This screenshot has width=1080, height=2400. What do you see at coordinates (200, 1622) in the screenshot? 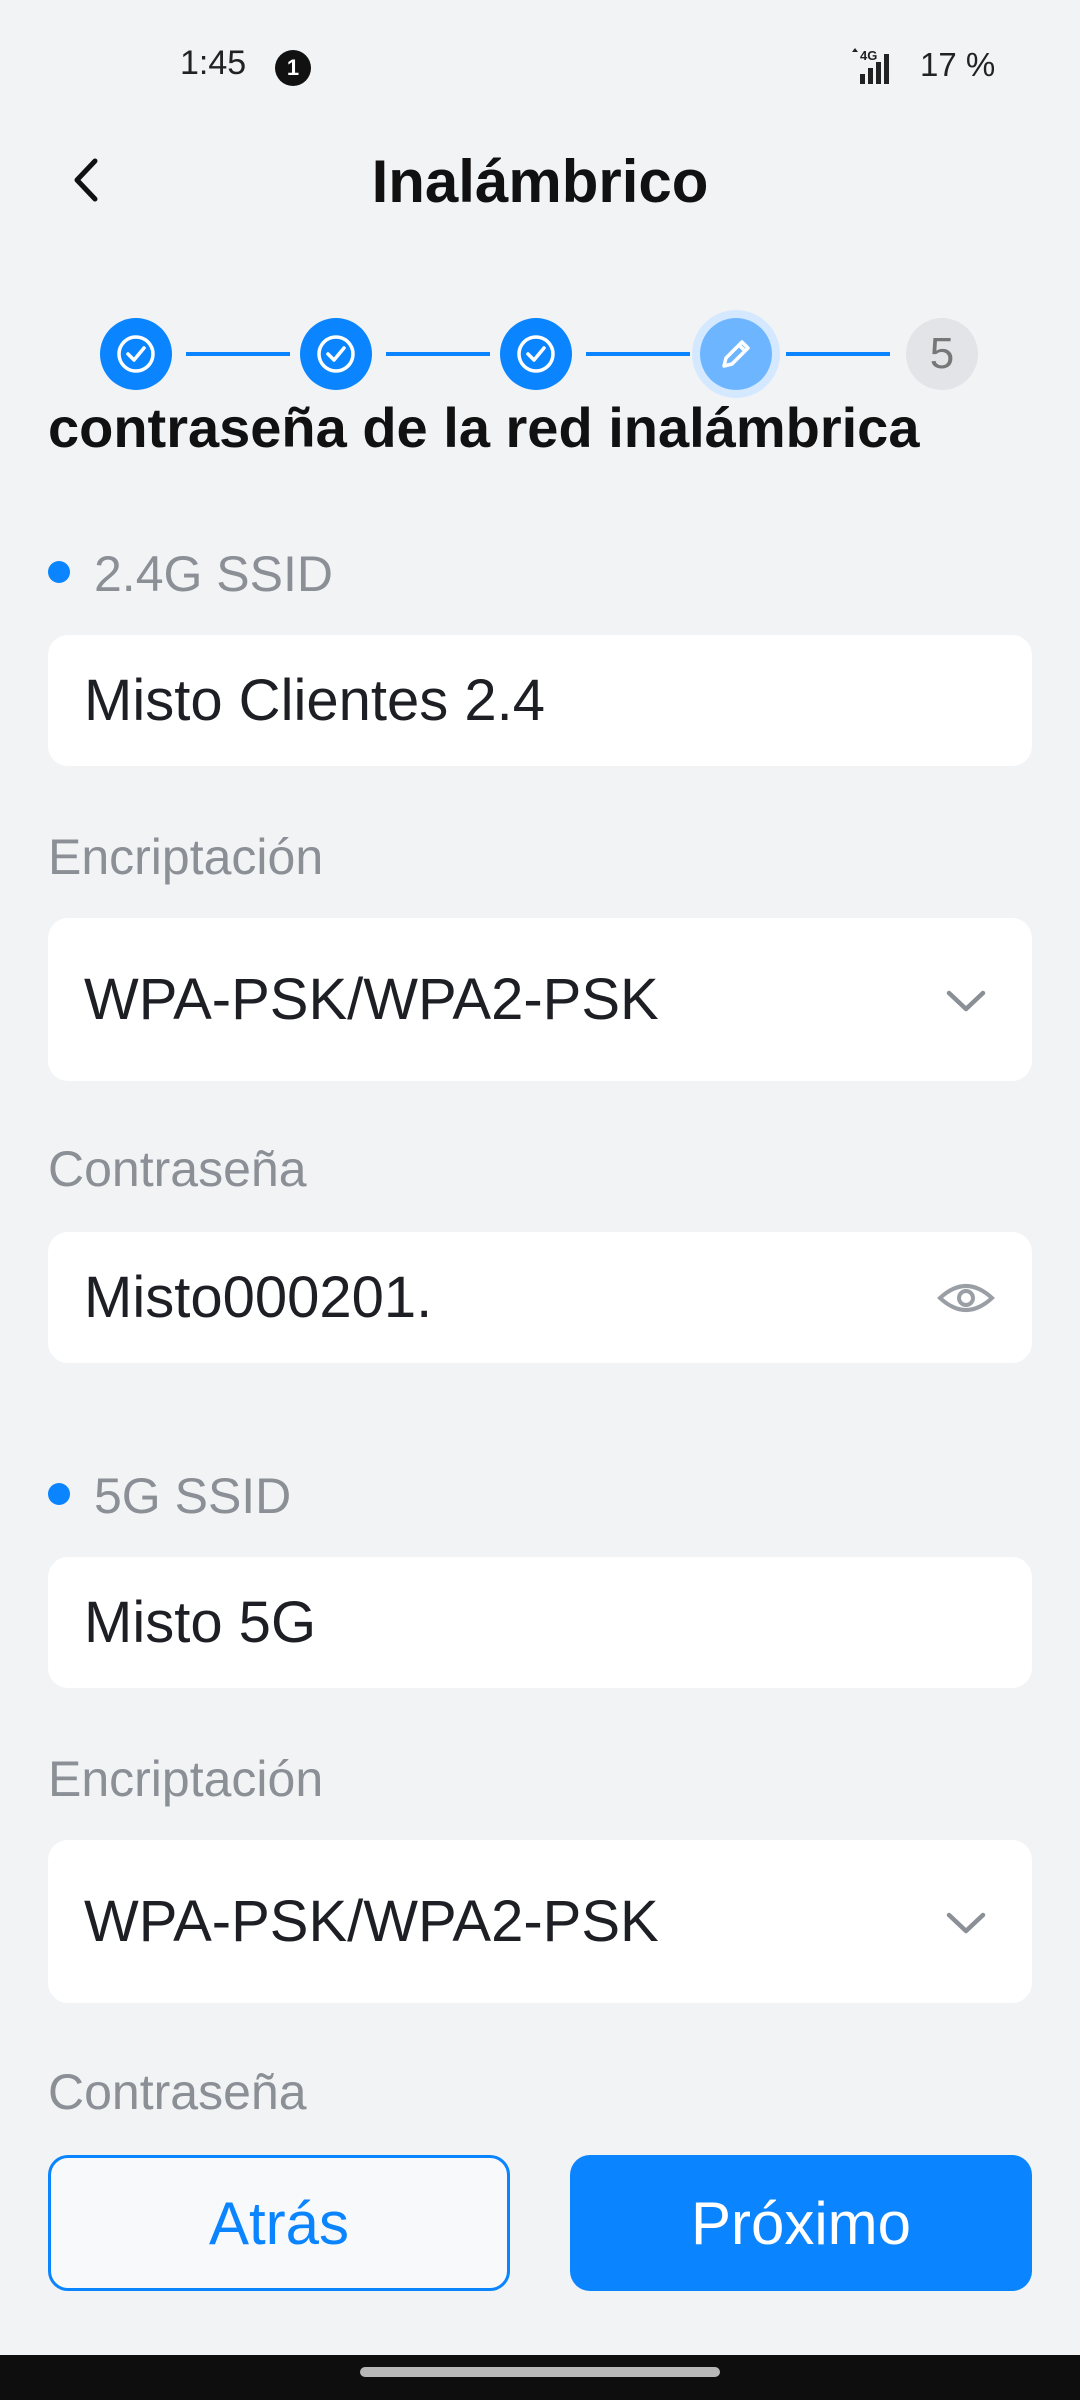
I see `ssid-5-value: Misto 5G` at bounding box center [200, 1622].